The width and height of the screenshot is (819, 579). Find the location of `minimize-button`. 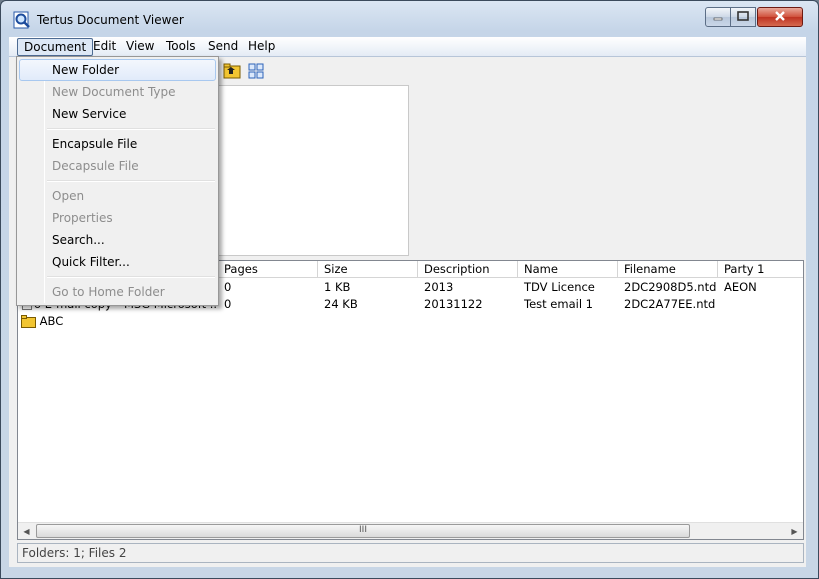

minimize-button is located at coordinates (718, 17).